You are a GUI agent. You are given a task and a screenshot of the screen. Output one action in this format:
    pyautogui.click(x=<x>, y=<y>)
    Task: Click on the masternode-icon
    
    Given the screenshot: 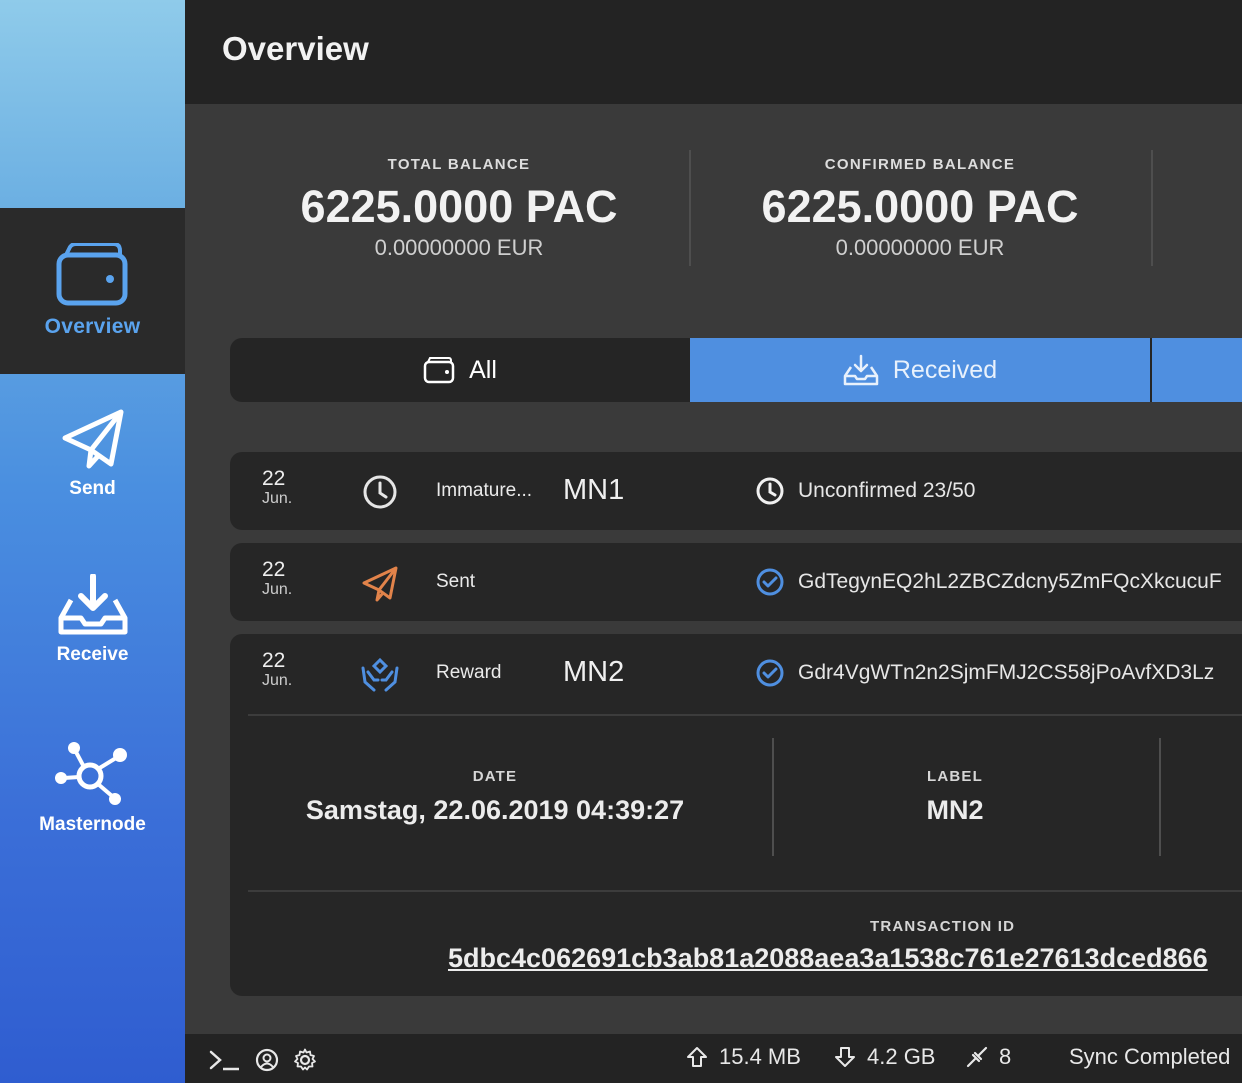 What is the action you would take?
    pyautogui.click(x=90, y=773)
    